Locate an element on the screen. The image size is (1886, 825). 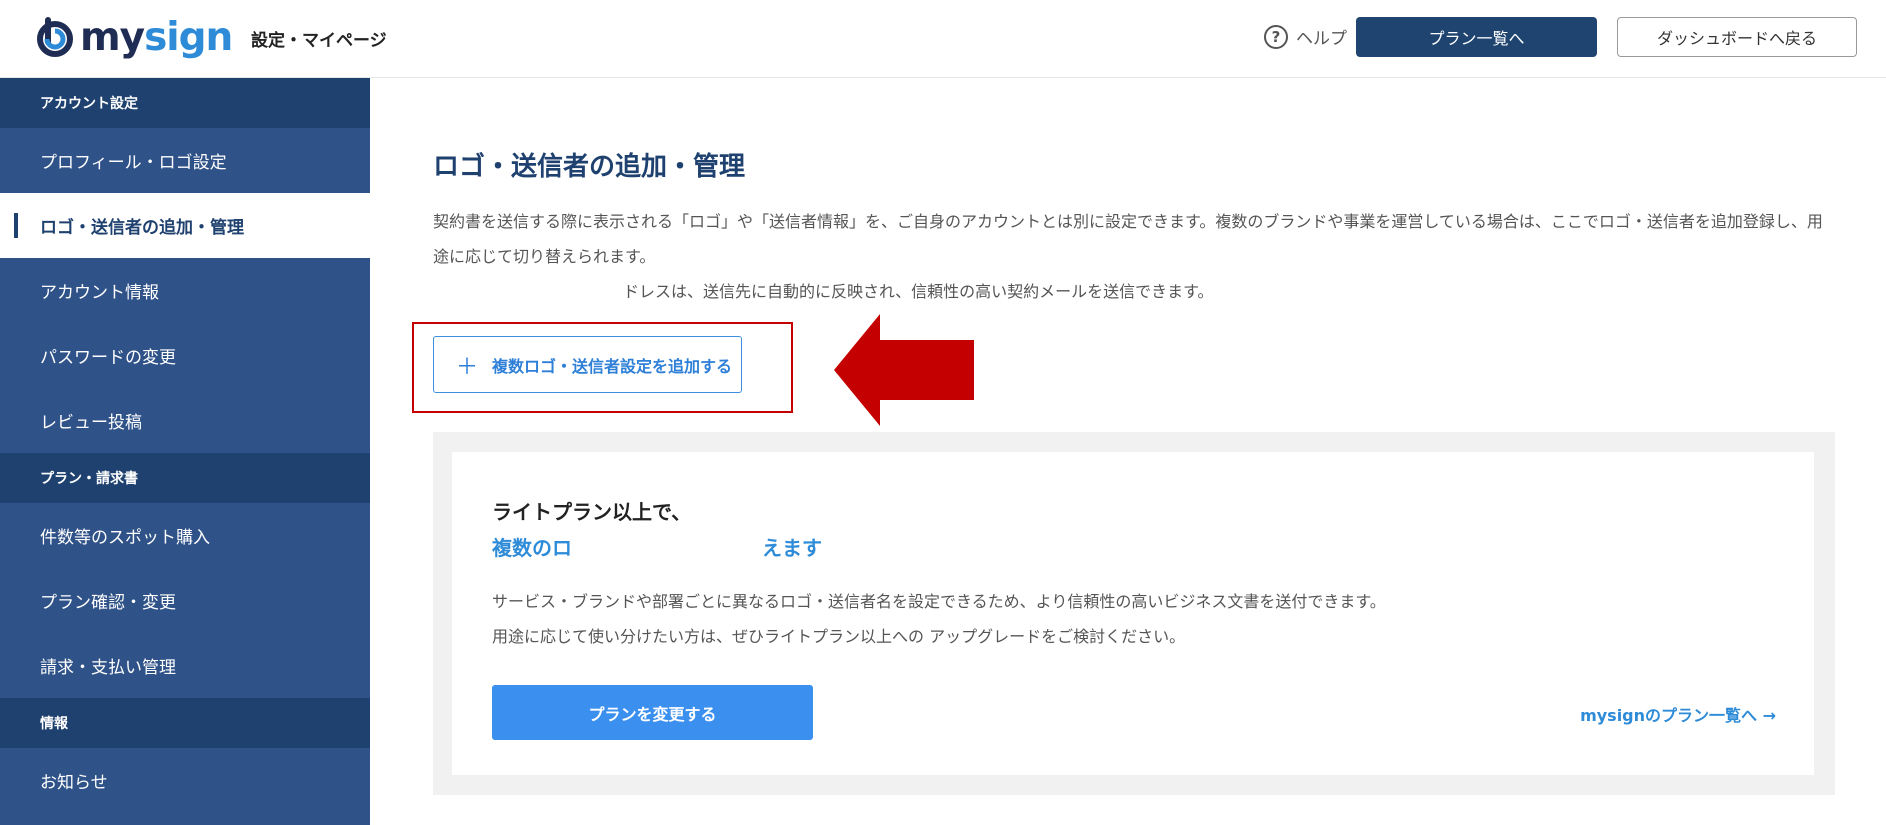
sidebar-section-plan-billing: プラン・請求書 is located at coordinates (185, 478).